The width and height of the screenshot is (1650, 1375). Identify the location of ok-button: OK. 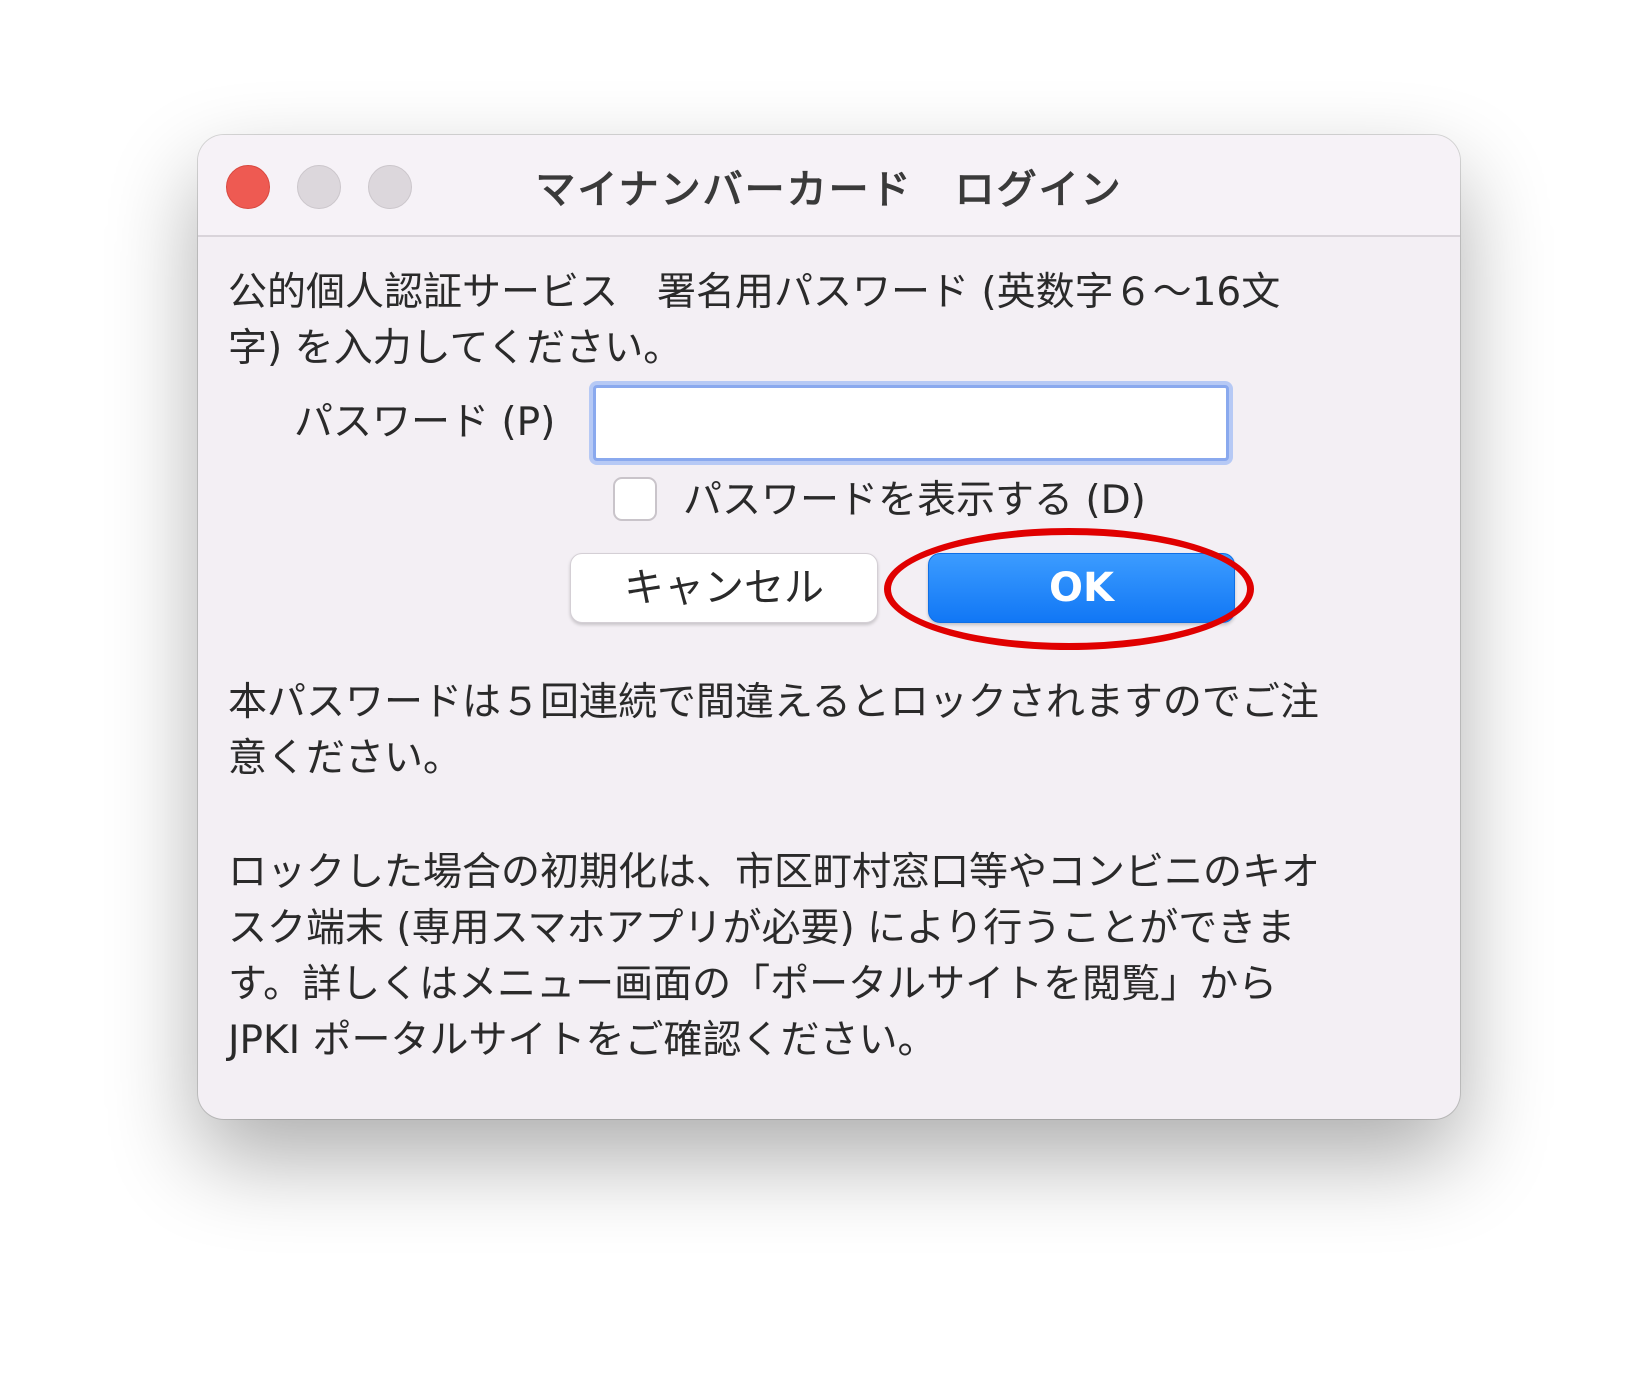
(1081, 588).